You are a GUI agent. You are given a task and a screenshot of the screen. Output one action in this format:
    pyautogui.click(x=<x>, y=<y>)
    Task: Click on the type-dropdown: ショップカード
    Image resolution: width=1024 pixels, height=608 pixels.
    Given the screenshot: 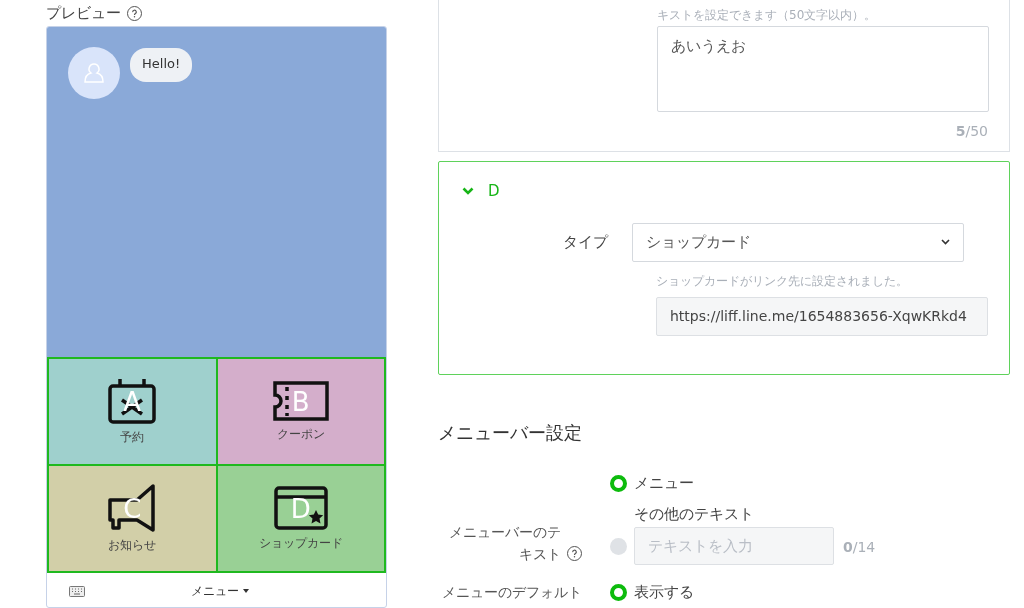 What is the action you would take?
    pyautogui.click(x=798, y=242)
    